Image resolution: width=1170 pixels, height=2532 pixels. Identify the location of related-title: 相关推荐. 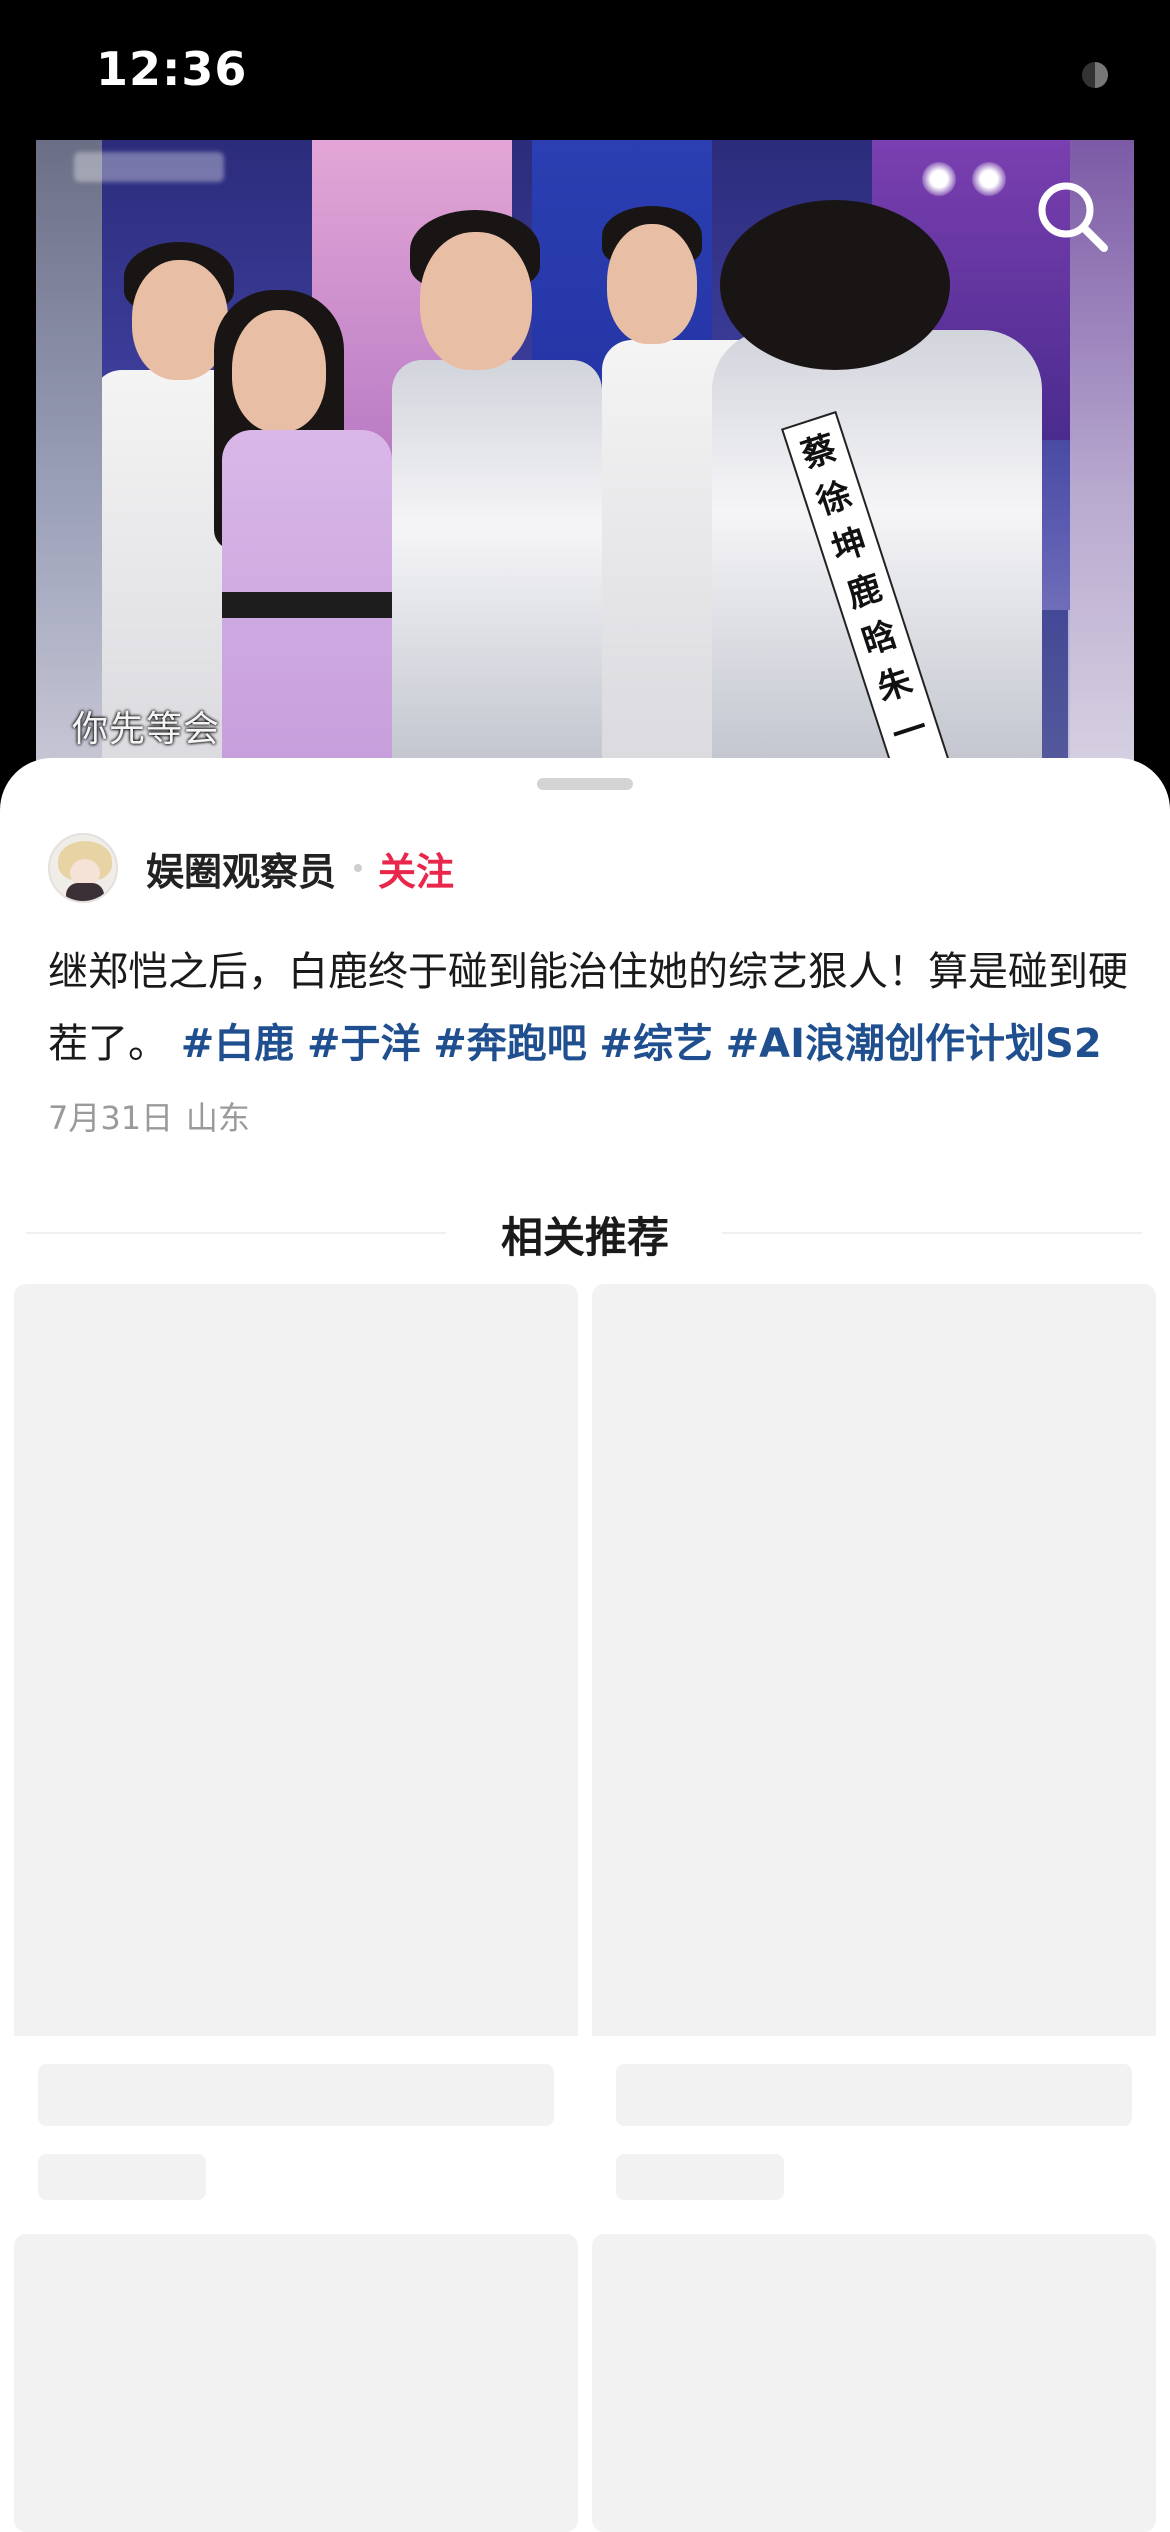
(584, 1237).